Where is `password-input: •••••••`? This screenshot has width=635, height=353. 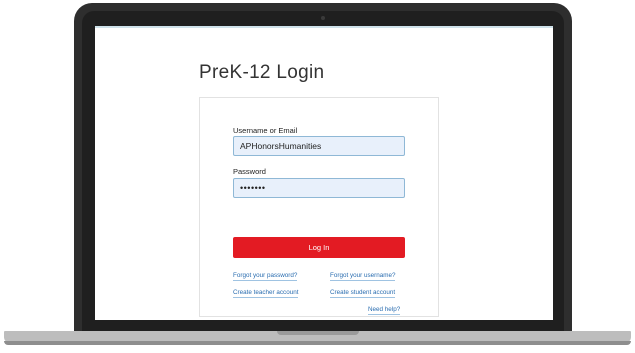 password-input: ••••••• is located at coordinates (319, 188).